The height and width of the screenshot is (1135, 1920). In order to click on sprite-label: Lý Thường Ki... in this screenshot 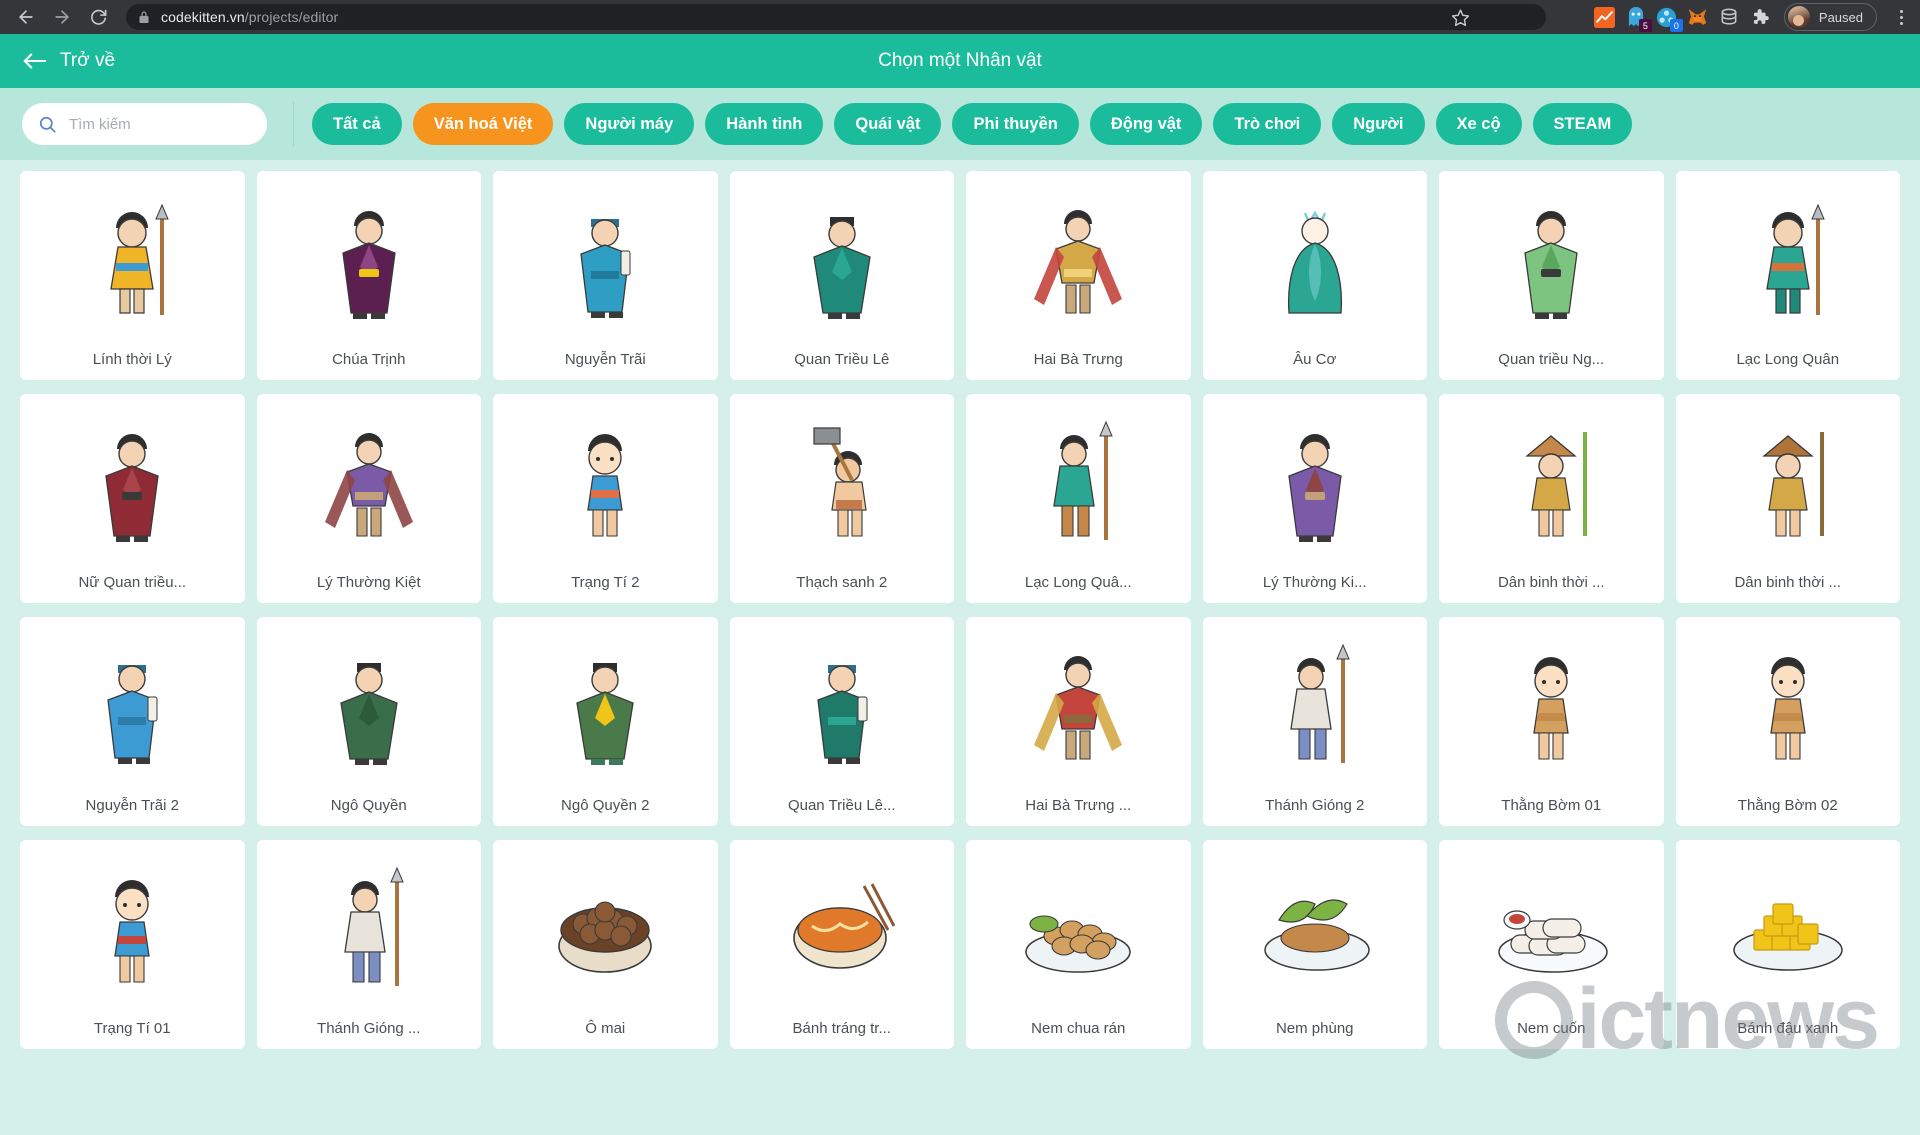, I will do `click(1314, 582)`.